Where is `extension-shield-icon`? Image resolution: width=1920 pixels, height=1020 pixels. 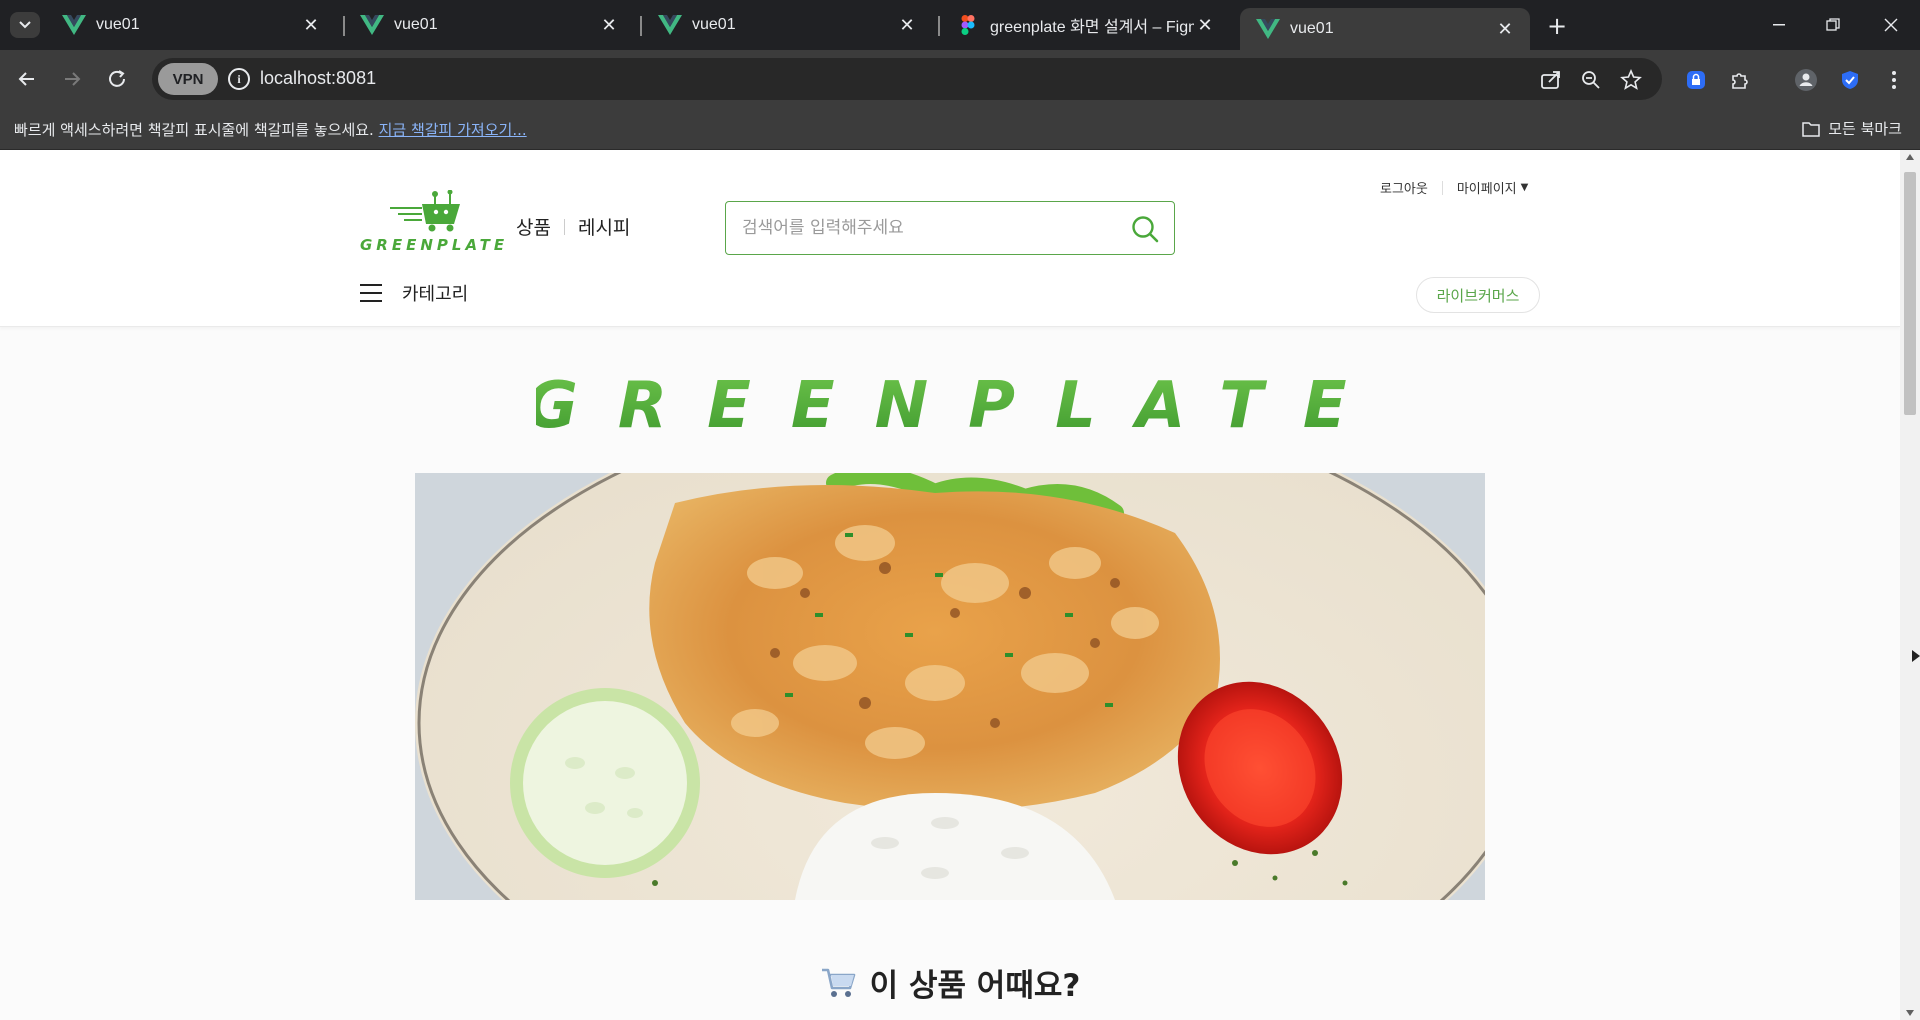 extension-shield-icon is located at coordinates (1850, 80).